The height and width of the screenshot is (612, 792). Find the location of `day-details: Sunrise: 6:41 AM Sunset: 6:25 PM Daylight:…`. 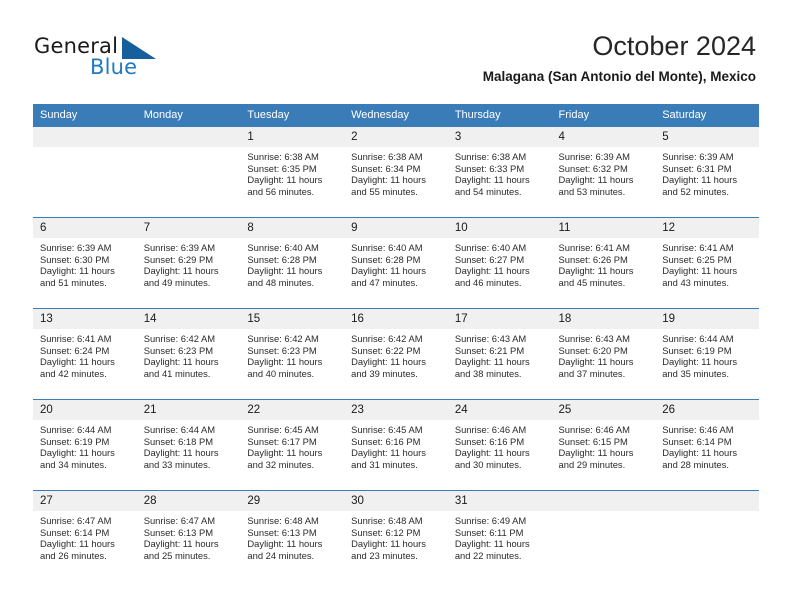

day-details: Sunrise: 6:41 AM Sunset: 6:25 PM Daylight:… is located at coordinates (707, 263).